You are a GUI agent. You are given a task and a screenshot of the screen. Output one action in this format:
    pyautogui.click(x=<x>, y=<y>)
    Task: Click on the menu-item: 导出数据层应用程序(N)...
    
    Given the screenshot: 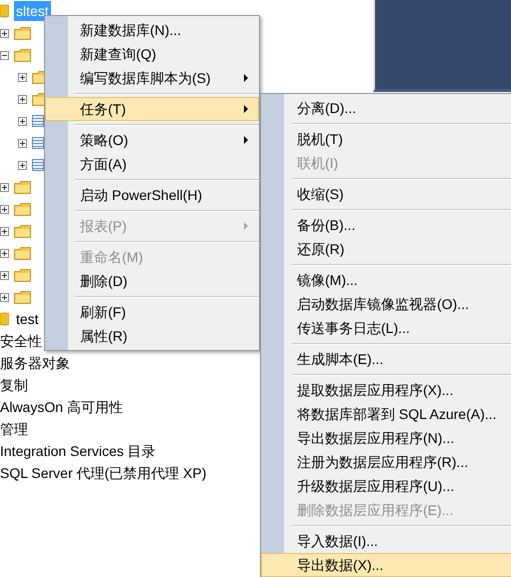 What is the action you would take?
    pyautogui.click(x=386, y=438)
    